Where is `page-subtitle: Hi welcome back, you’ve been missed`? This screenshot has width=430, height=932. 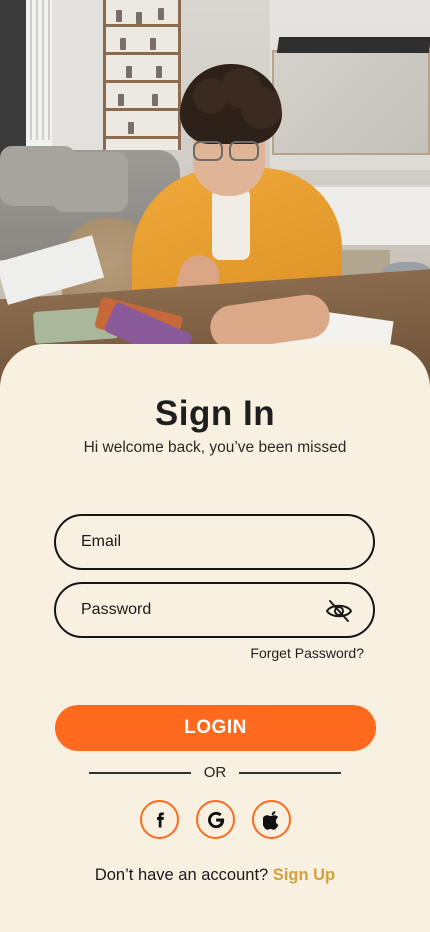 page-subtitle: Hi welcome back, you’ve been missed is located at coordinates (215, 447).